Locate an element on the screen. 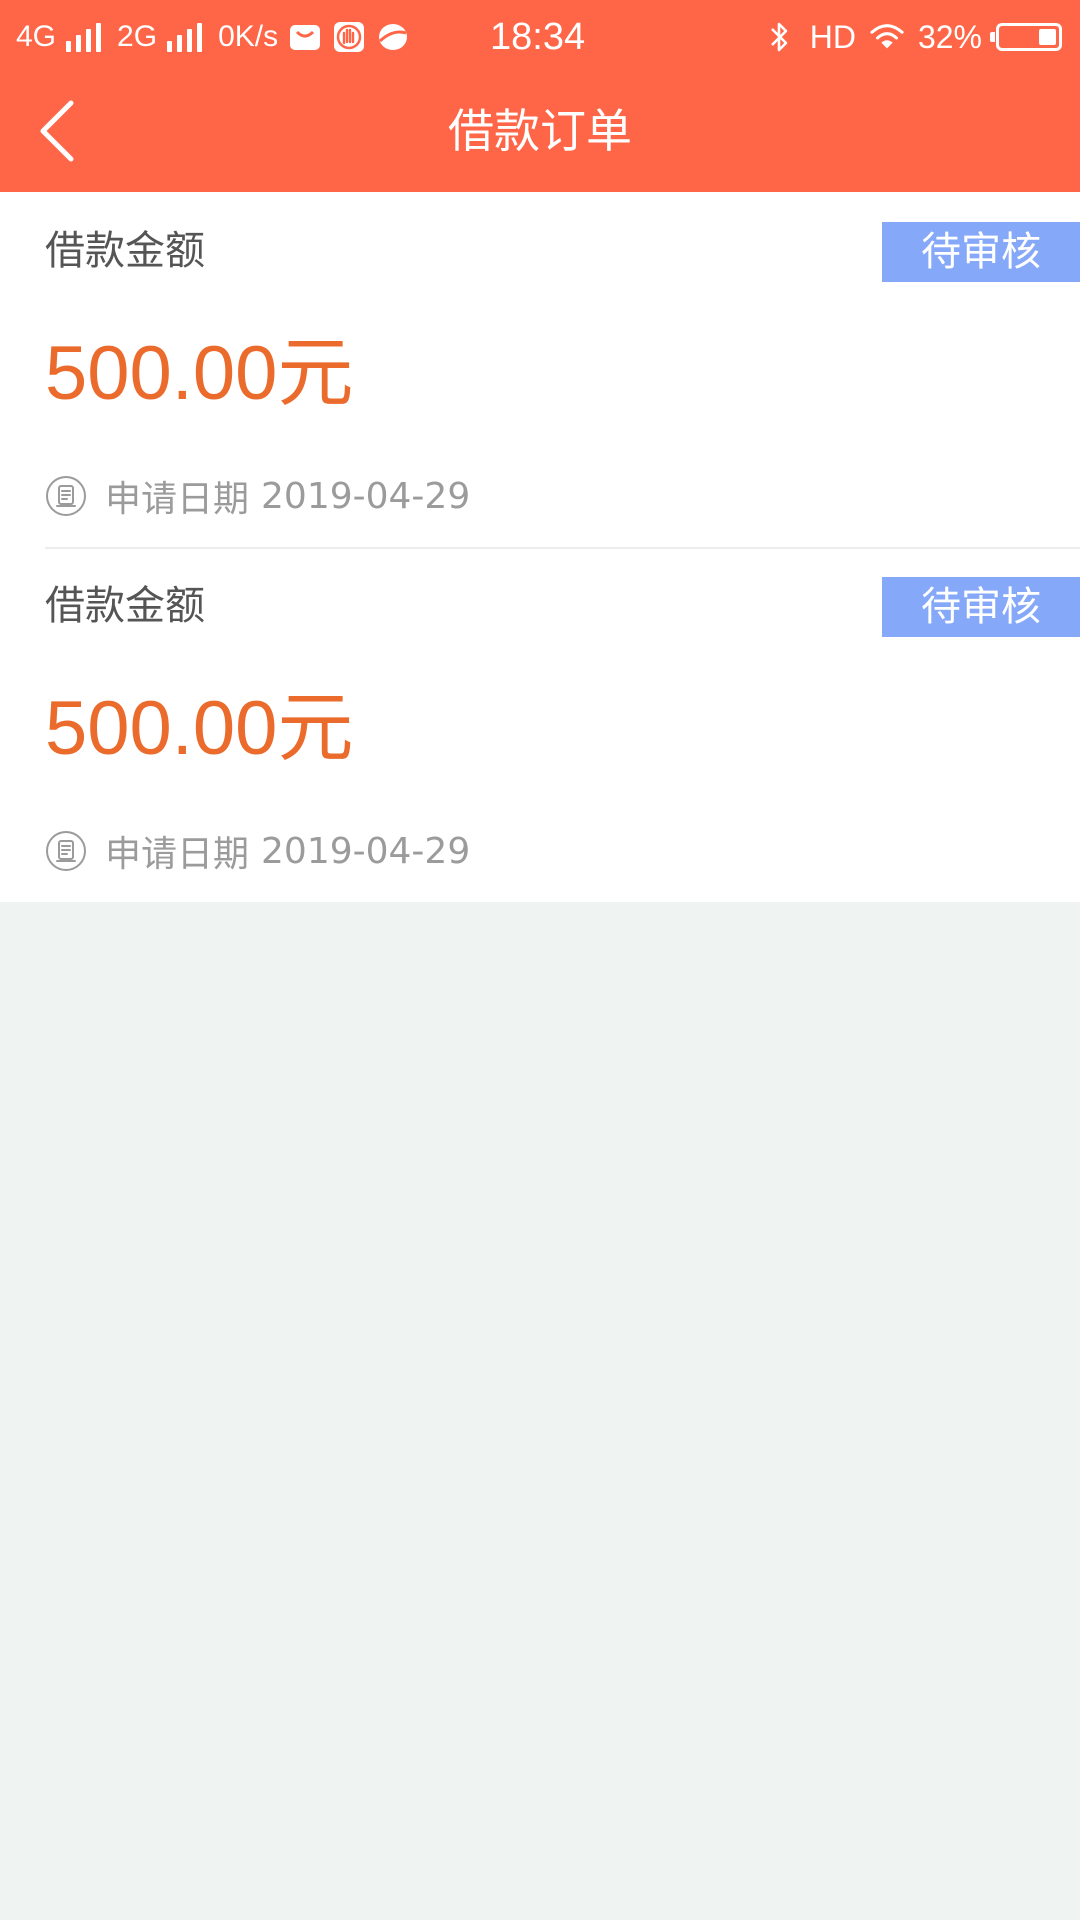 The width and height of the screenshot is (1080, 1920). status-time: 18:34 is located at coordinates (538, 37).